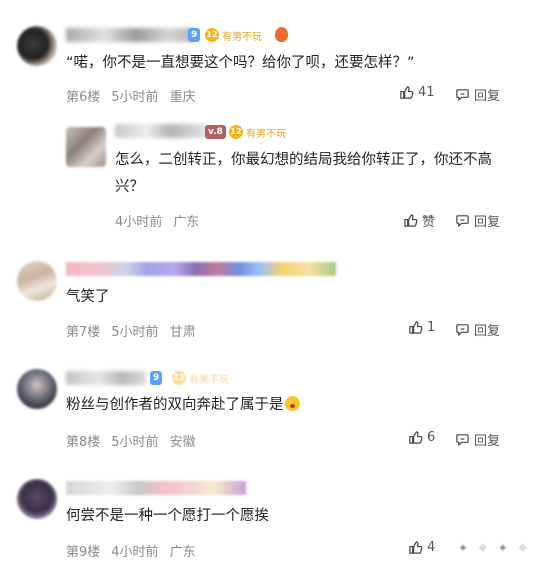 Image resolution: width=550 pixels, height=571 pixels. What do you see at coordinates (417, 92) in the screenshot?
I see `like-button: 41` at bounding box center [417, 92].